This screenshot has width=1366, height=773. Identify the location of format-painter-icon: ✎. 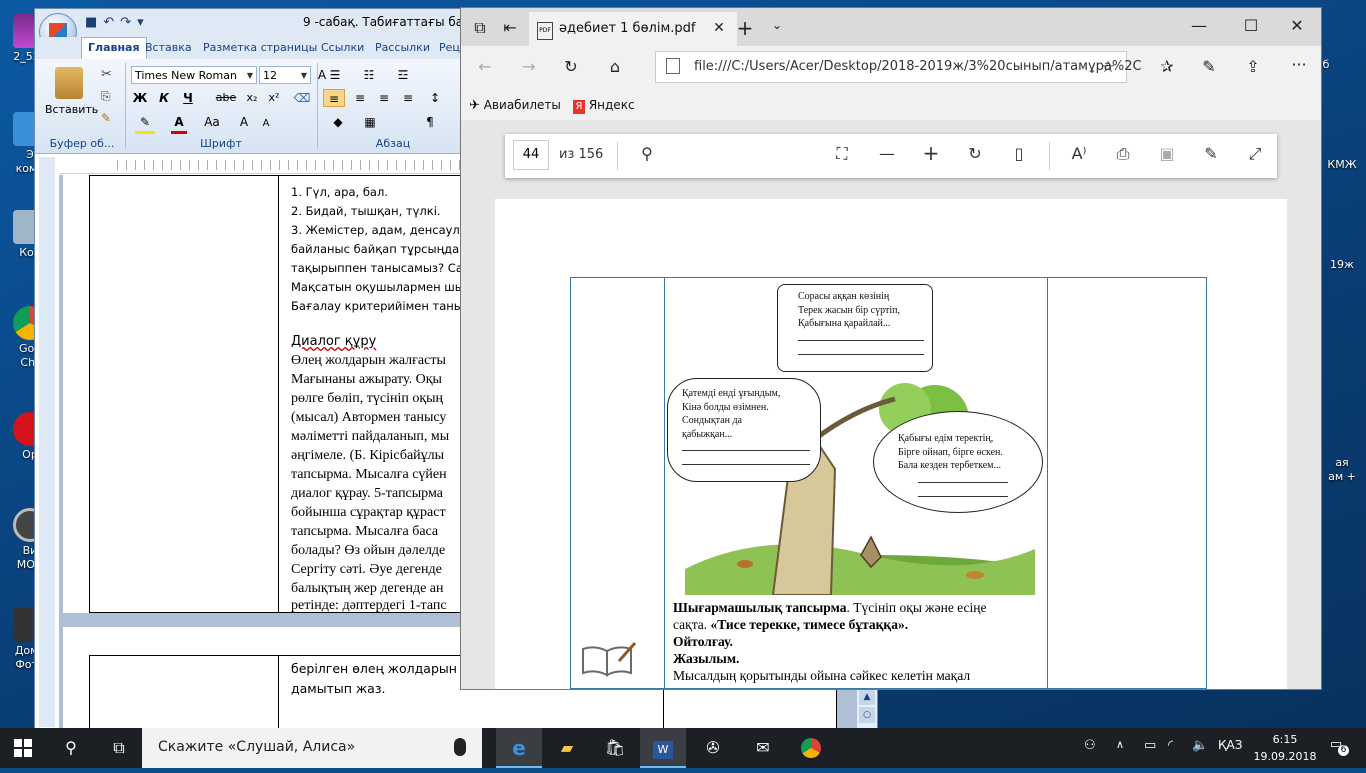
(106, 118).